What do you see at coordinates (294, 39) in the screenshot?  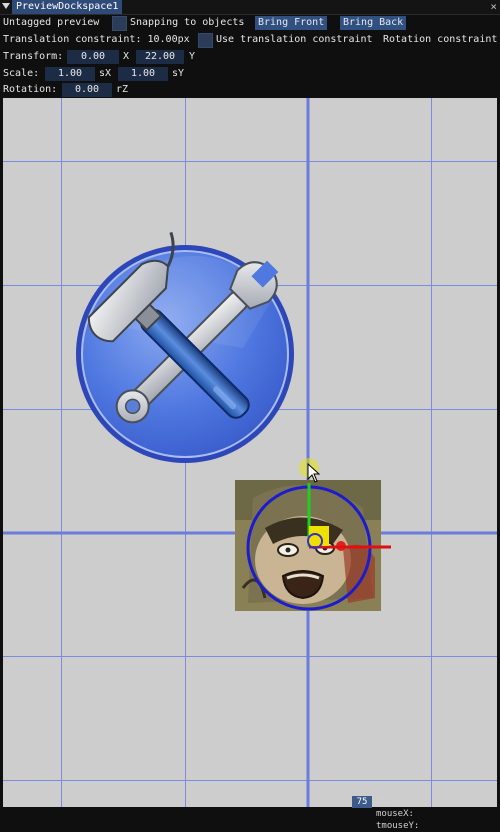 I see `use-translation-label: Use translation constraint` at bounding box center [294, 39].